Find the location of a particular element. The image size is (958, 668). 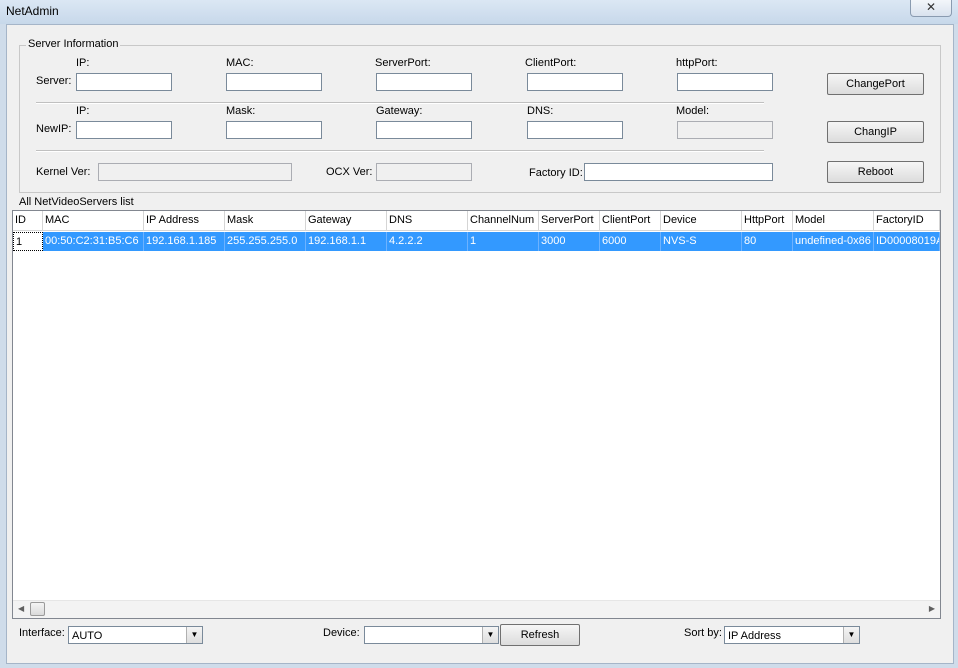

cell-mask: 255.255.255.0 is located at coordinates (265, 241).